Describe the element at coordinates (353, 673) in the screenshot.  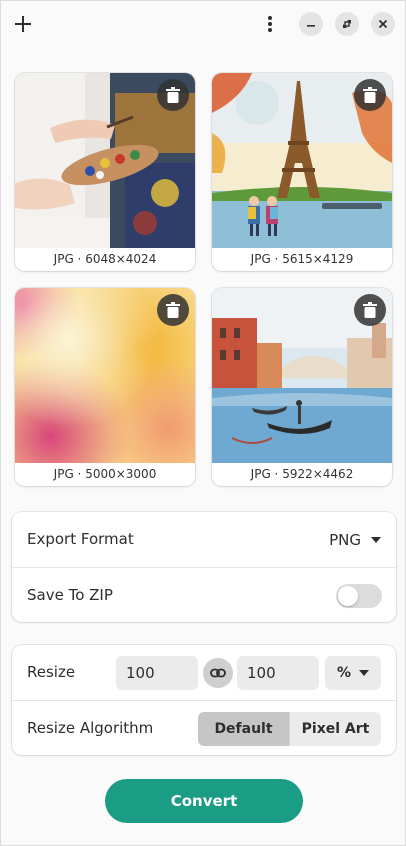
I see `resize-unit-dropdown: %` at that location.